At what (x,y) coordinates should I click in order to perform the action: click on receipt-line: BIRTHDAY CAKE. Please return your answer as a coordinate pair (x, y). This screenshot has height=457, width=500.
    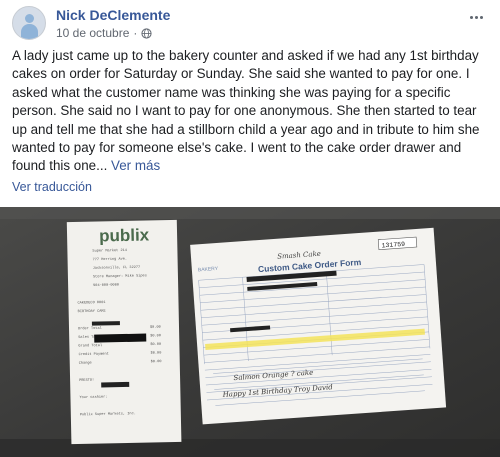
    Looking at the image, I should click on (92, 312).